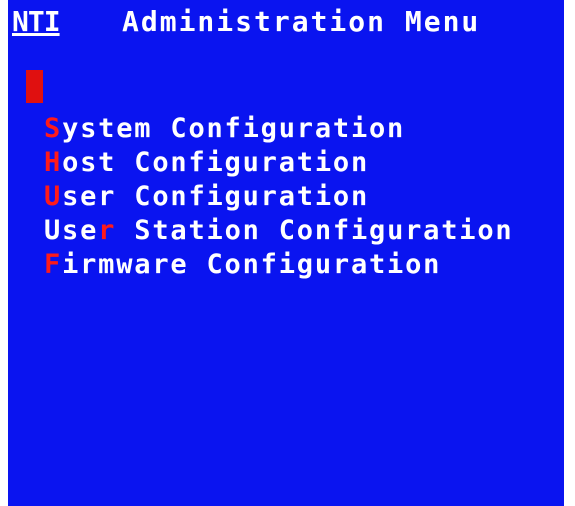 The height and width of the screenshot is (506, 575). I want to click on nti-logo: NTI, so click(36, 21).